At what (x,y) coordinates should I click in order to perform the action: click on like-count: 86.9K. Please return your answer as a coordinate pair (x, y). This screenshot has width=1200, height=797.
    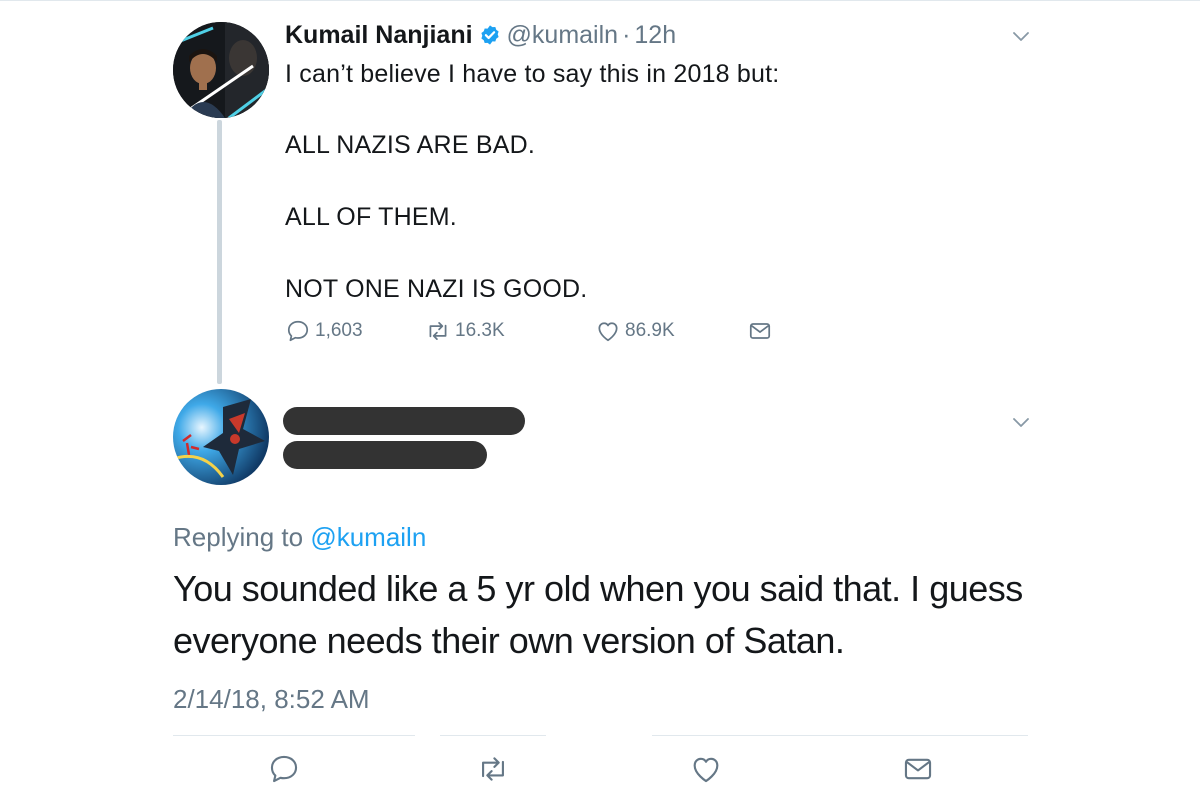
    Looking at the image, I should click on (650, 330).